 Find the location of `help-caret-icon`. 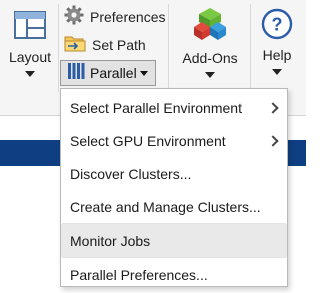

help-caret-icon is located at coordinates (277, 72).